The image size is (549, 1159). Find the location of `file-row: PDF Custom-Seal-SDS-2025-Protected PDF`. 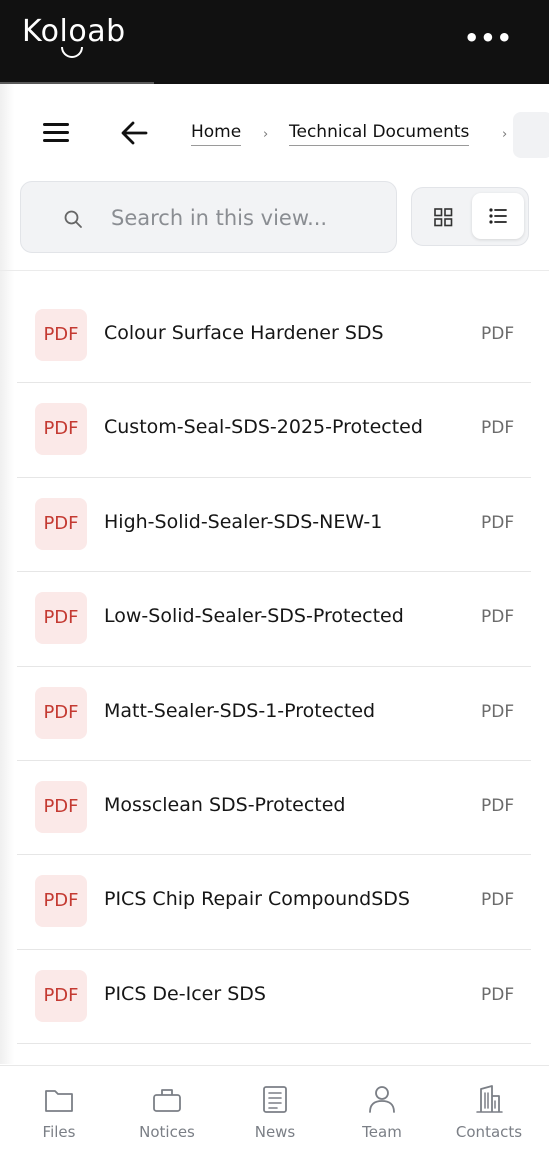

file-row: PDF Custom-Seal-SDS-2025-Protected PDF is located at coordinates (274, 430).